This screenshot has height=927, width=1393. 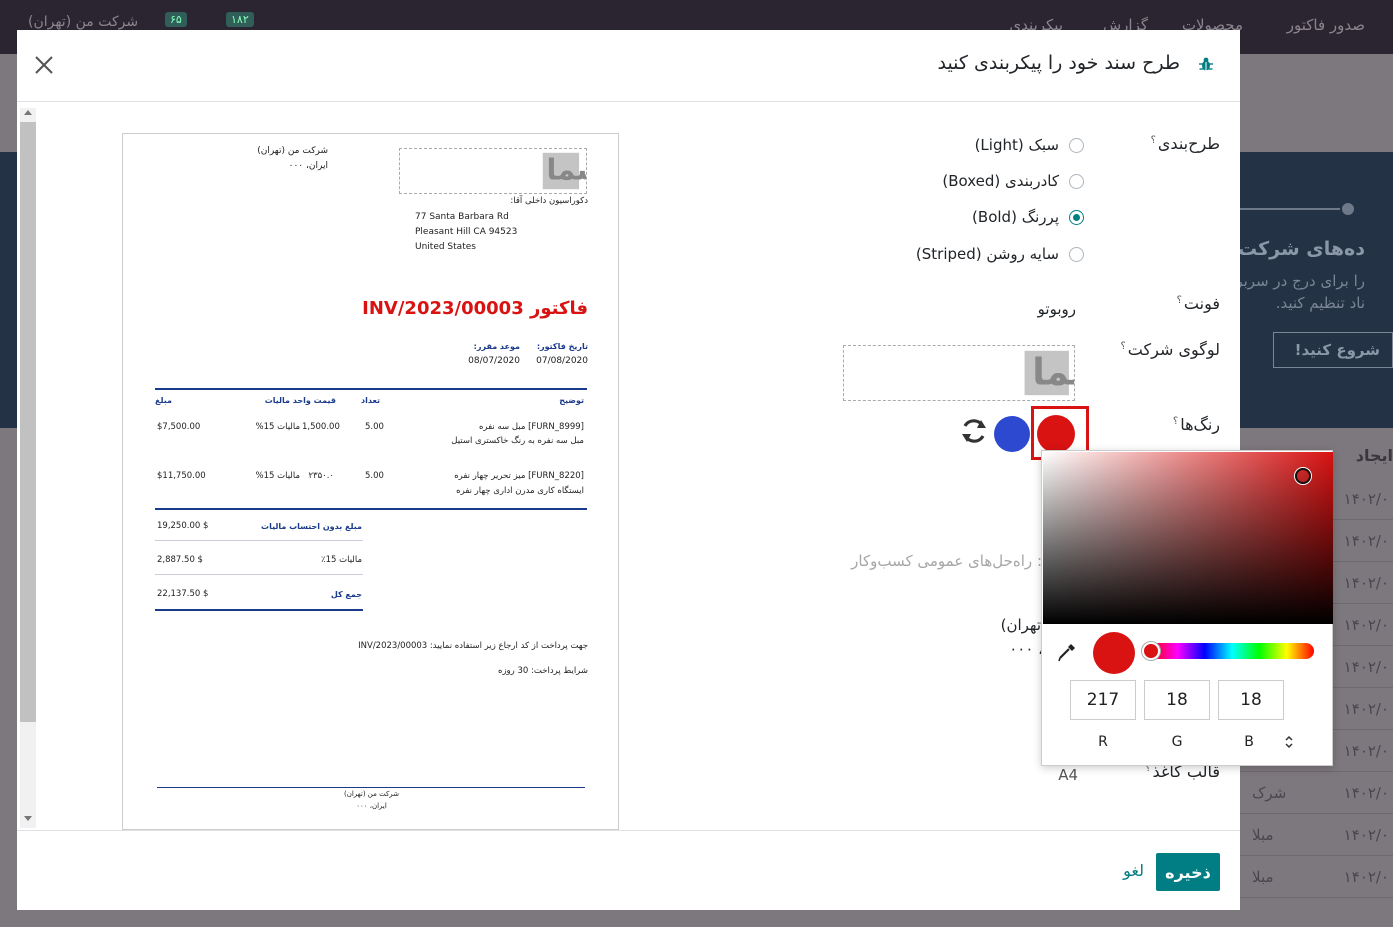 What do you see at coordinates (1290, 209) in the screenshot?
I see `banner-line` at bounding box center [1290, 209].